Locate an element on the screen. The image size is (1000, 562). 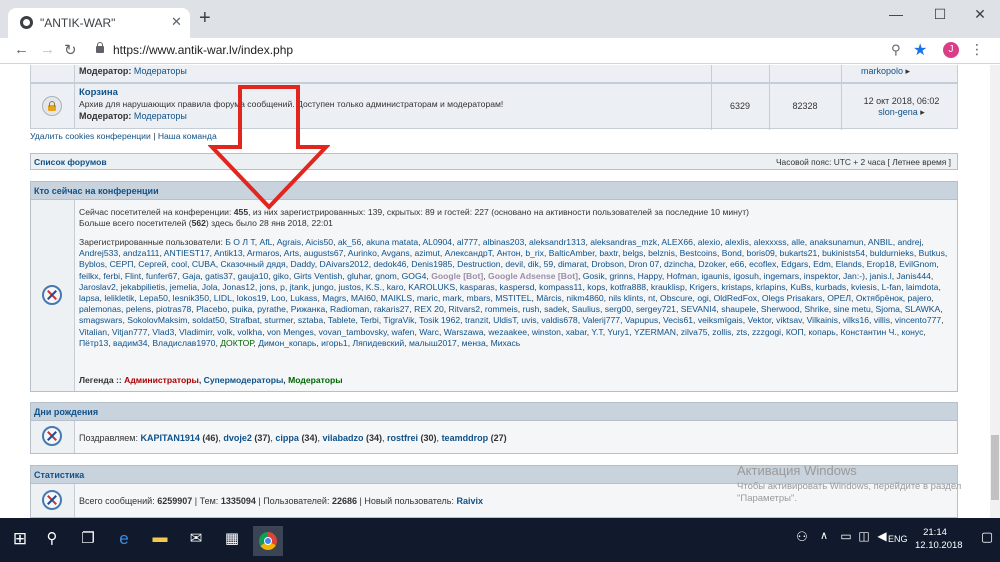
user-link: Armaros is located at coordinates (263, 253).